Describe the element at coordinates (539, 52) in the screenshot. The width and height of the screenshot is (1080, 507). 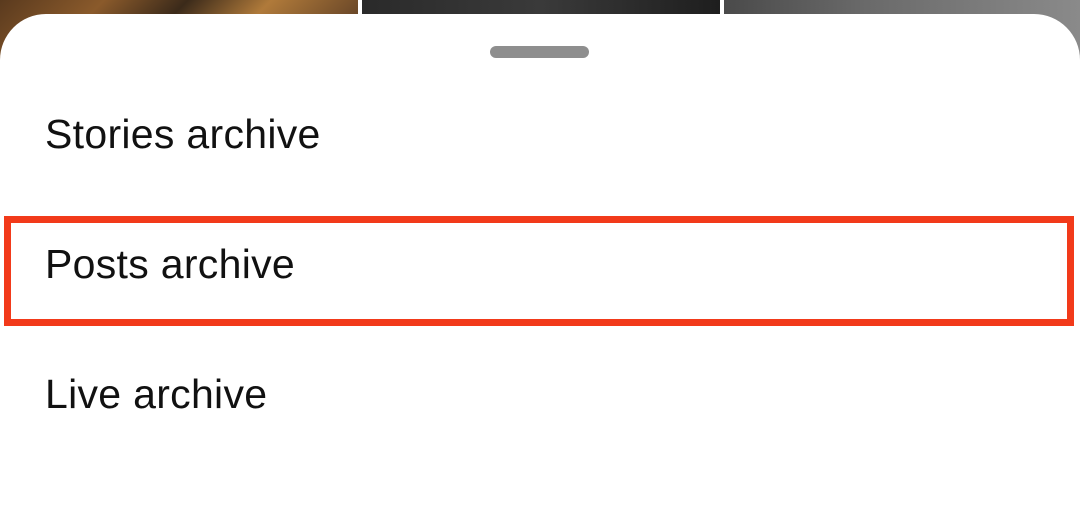
I see `drag-handle` at that location.